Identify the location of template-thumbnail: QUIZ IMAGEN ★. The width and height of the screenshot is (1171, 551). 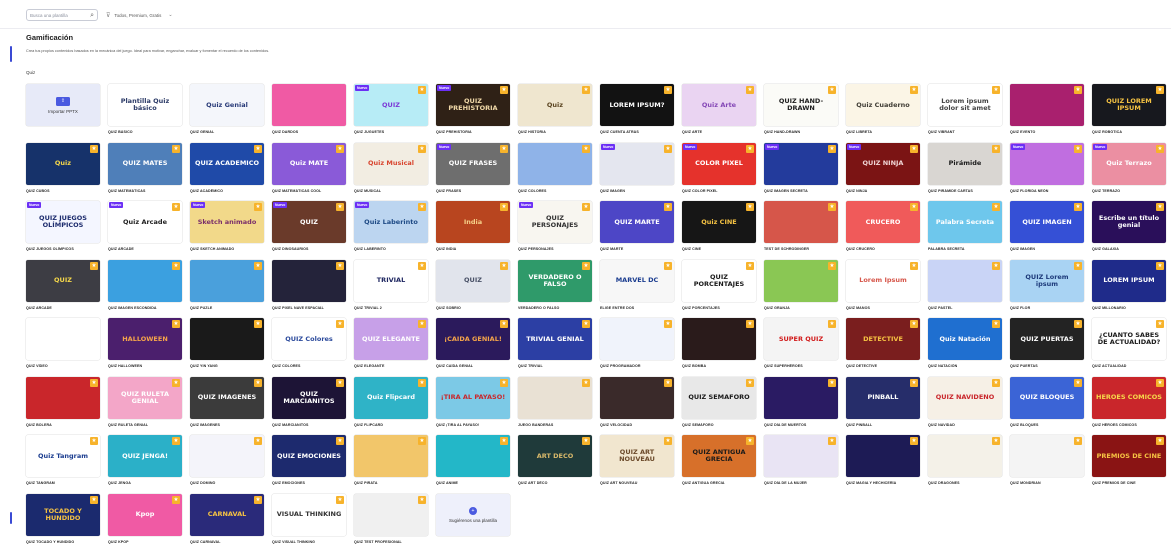
(1047, 222).